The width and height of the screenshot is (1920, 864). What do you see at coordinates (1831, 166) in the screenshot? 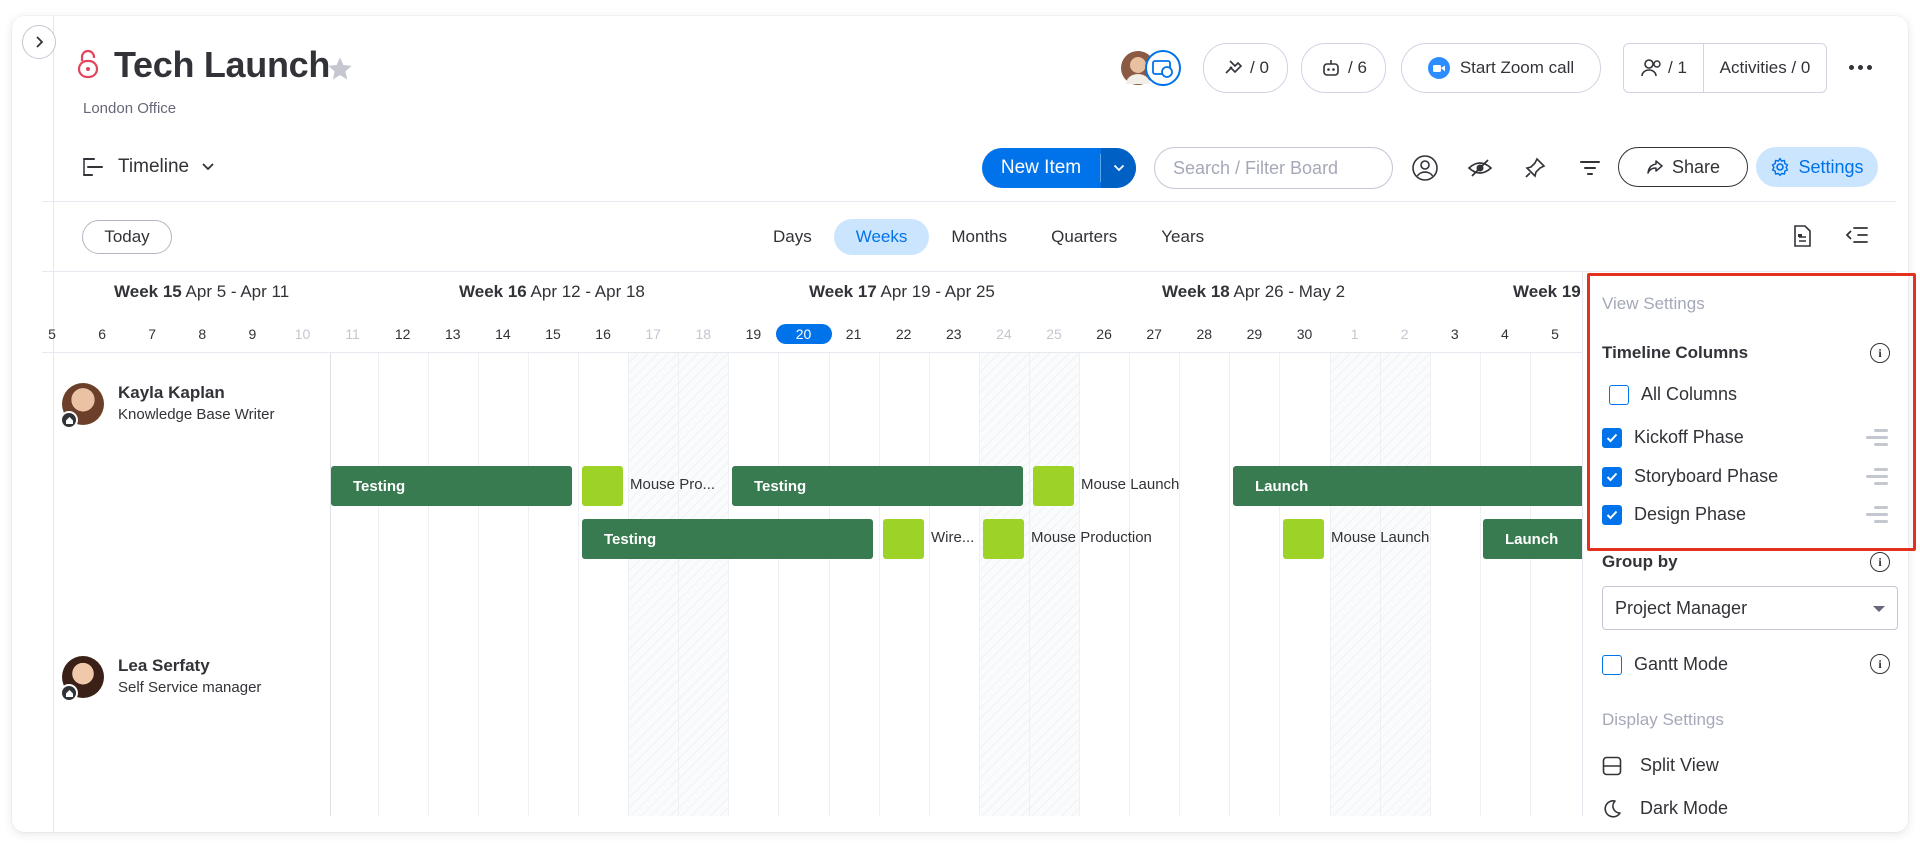
I see `settings-label: Settings` at bounding box center [1831, 166].